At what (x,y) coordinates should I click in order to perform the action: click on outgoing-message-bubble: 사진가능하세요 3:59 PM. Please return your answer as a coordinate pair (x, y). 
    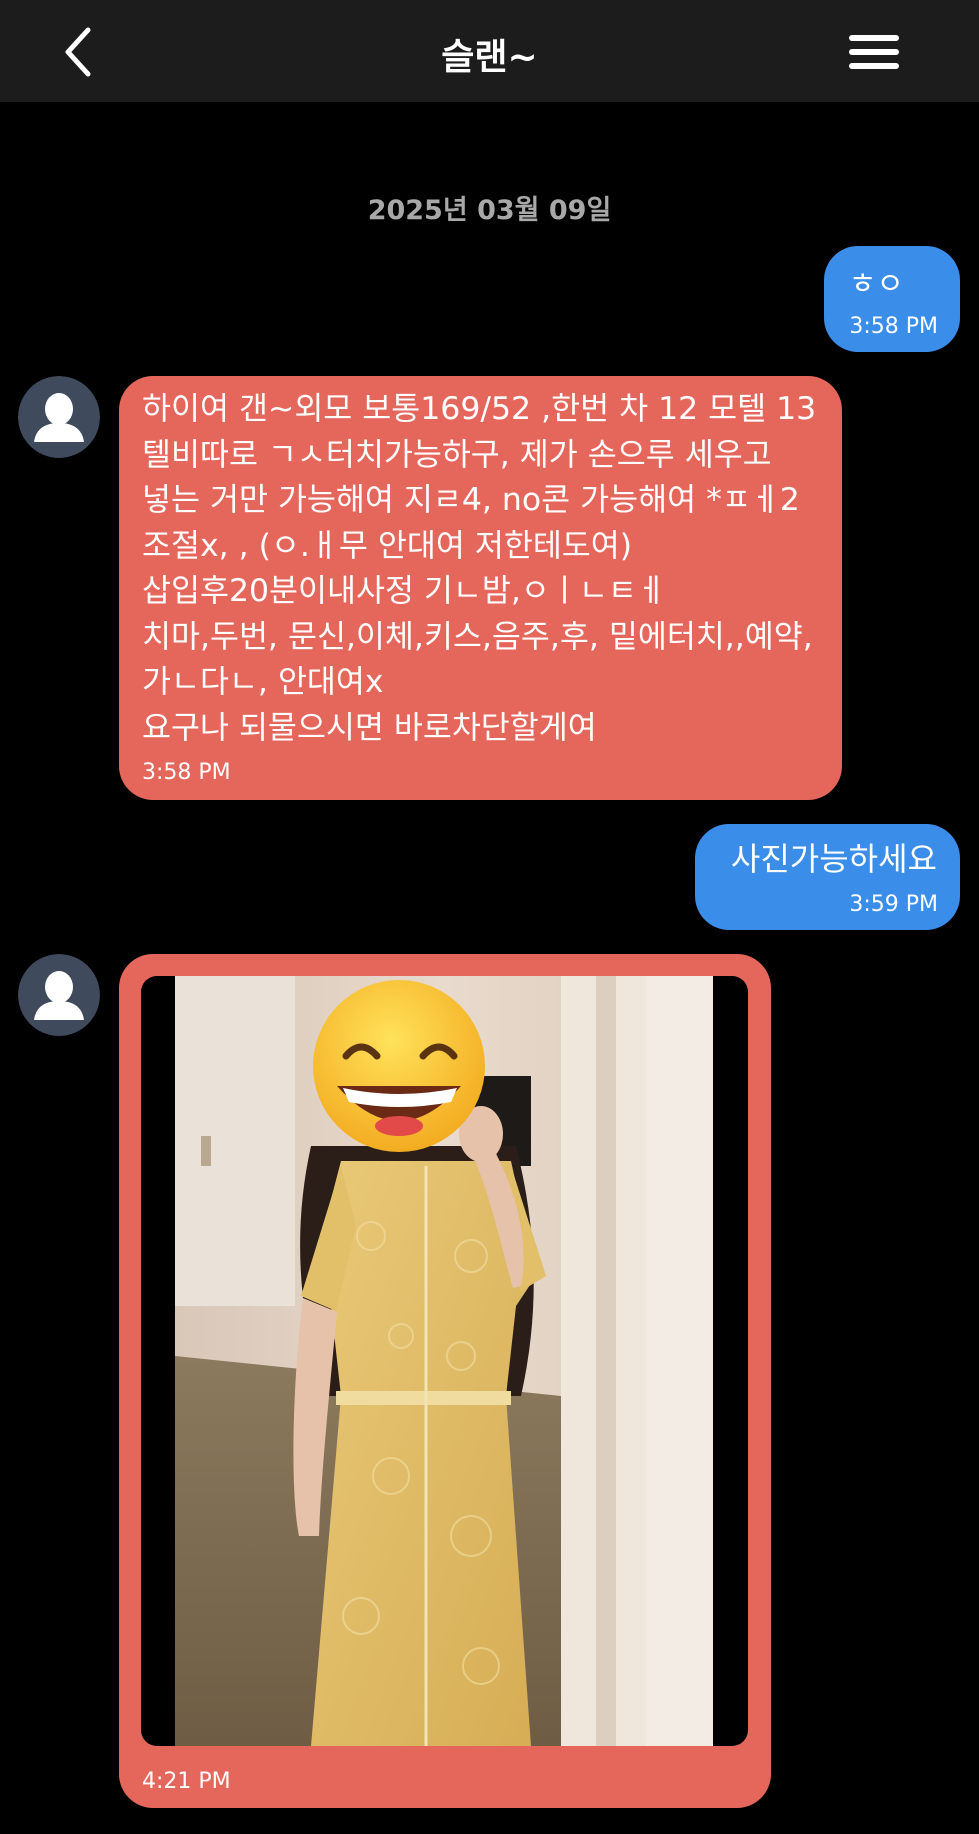
    Looking at the image, I should click on (827, 877).